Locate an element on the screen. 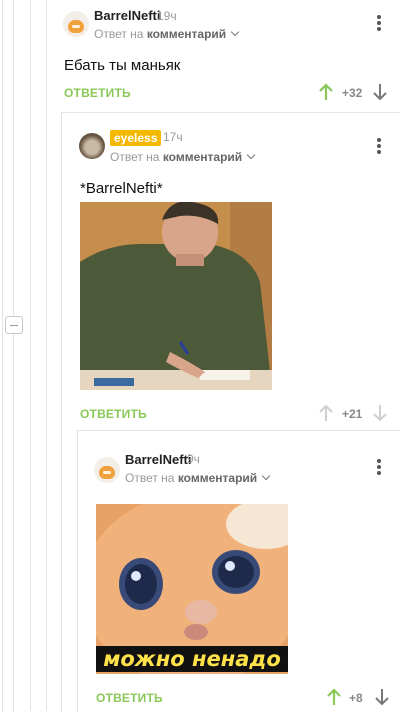 This screenshot has height=711, width=400. comment-author: eyeless is located at coordinates (136, 138).